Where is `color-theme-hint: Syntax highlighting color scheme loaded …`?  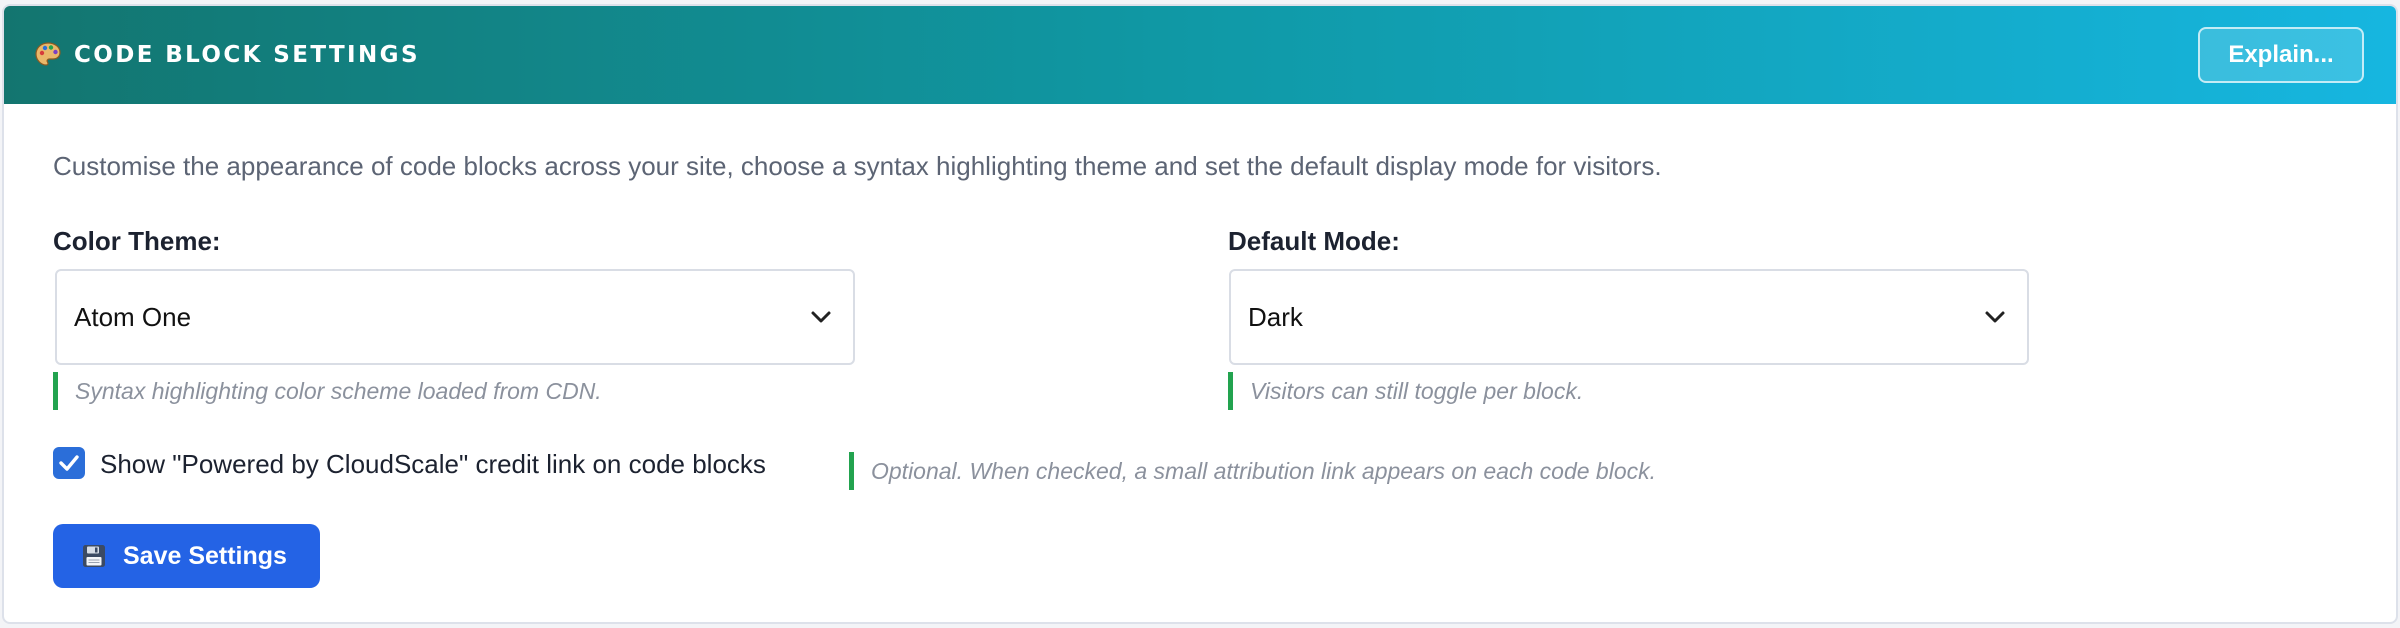
color-theme-hint: Syntax highlighting color scheme loaded … is located at coordinates (327, 391).